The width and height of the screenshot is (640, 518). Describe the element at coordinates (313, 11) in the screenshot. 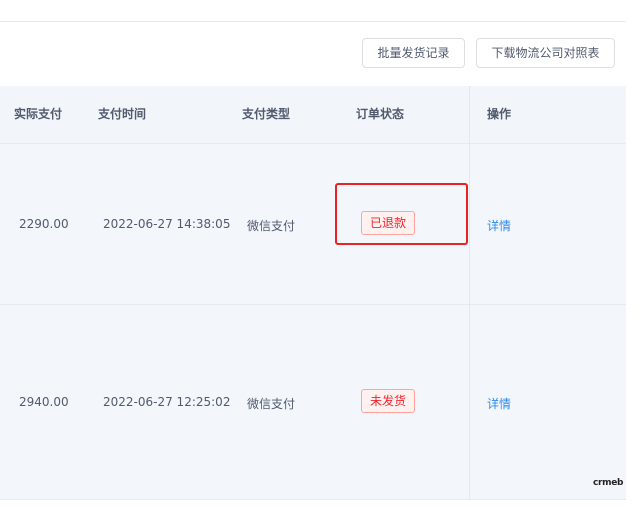

I see `top-strip` at that location.